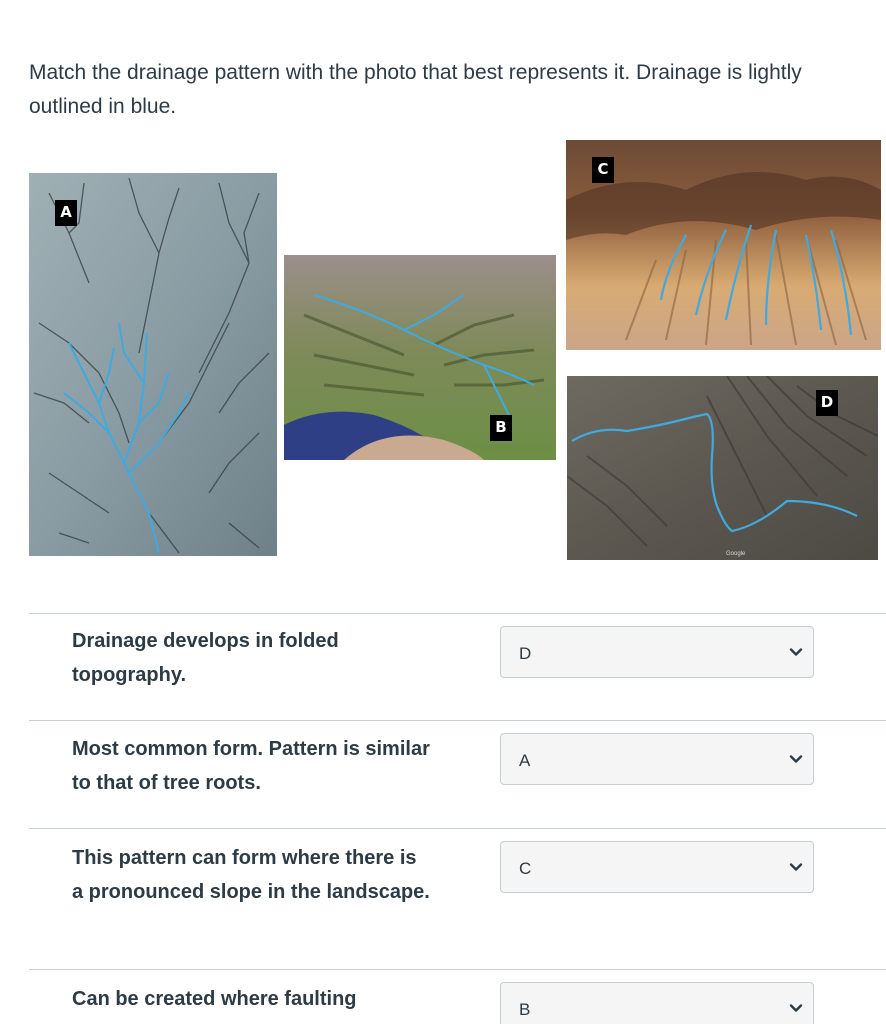 The width and height of the screenshot is (886, 1024). What do you see at coordinates (457, 997) in the screenshot?
I see `match-row-4: Can be created where faulting B` at bounding box center [457, 997].